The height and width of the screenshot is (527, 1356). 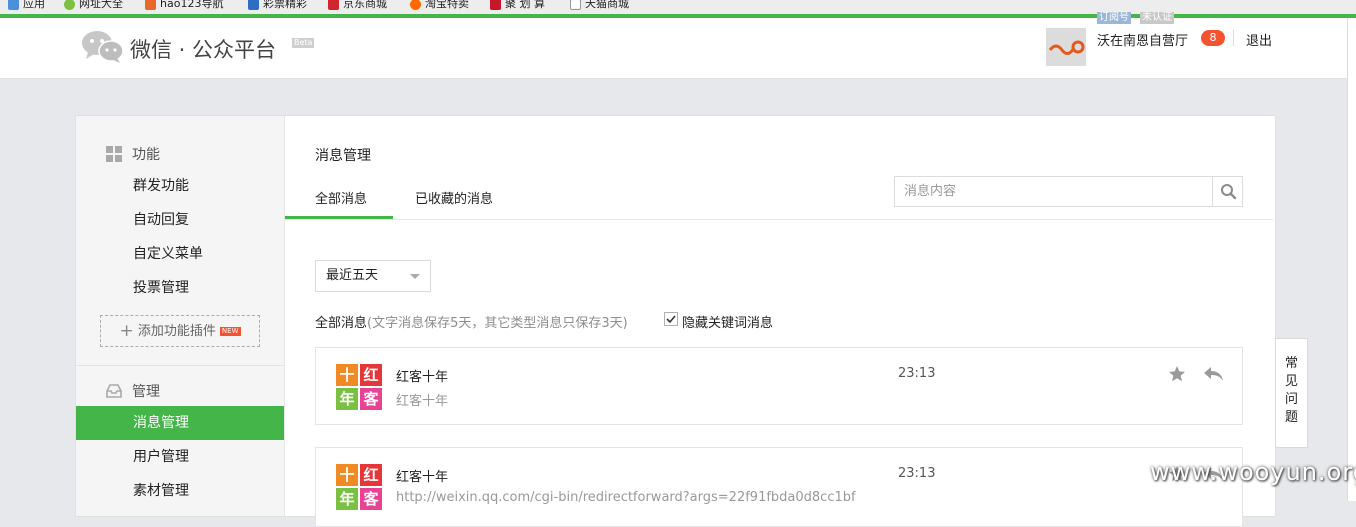 What do you see at coordinates (1291, 399) in the screenshot?
I see `faq-char: 问` at bounding box center [1291, 399].